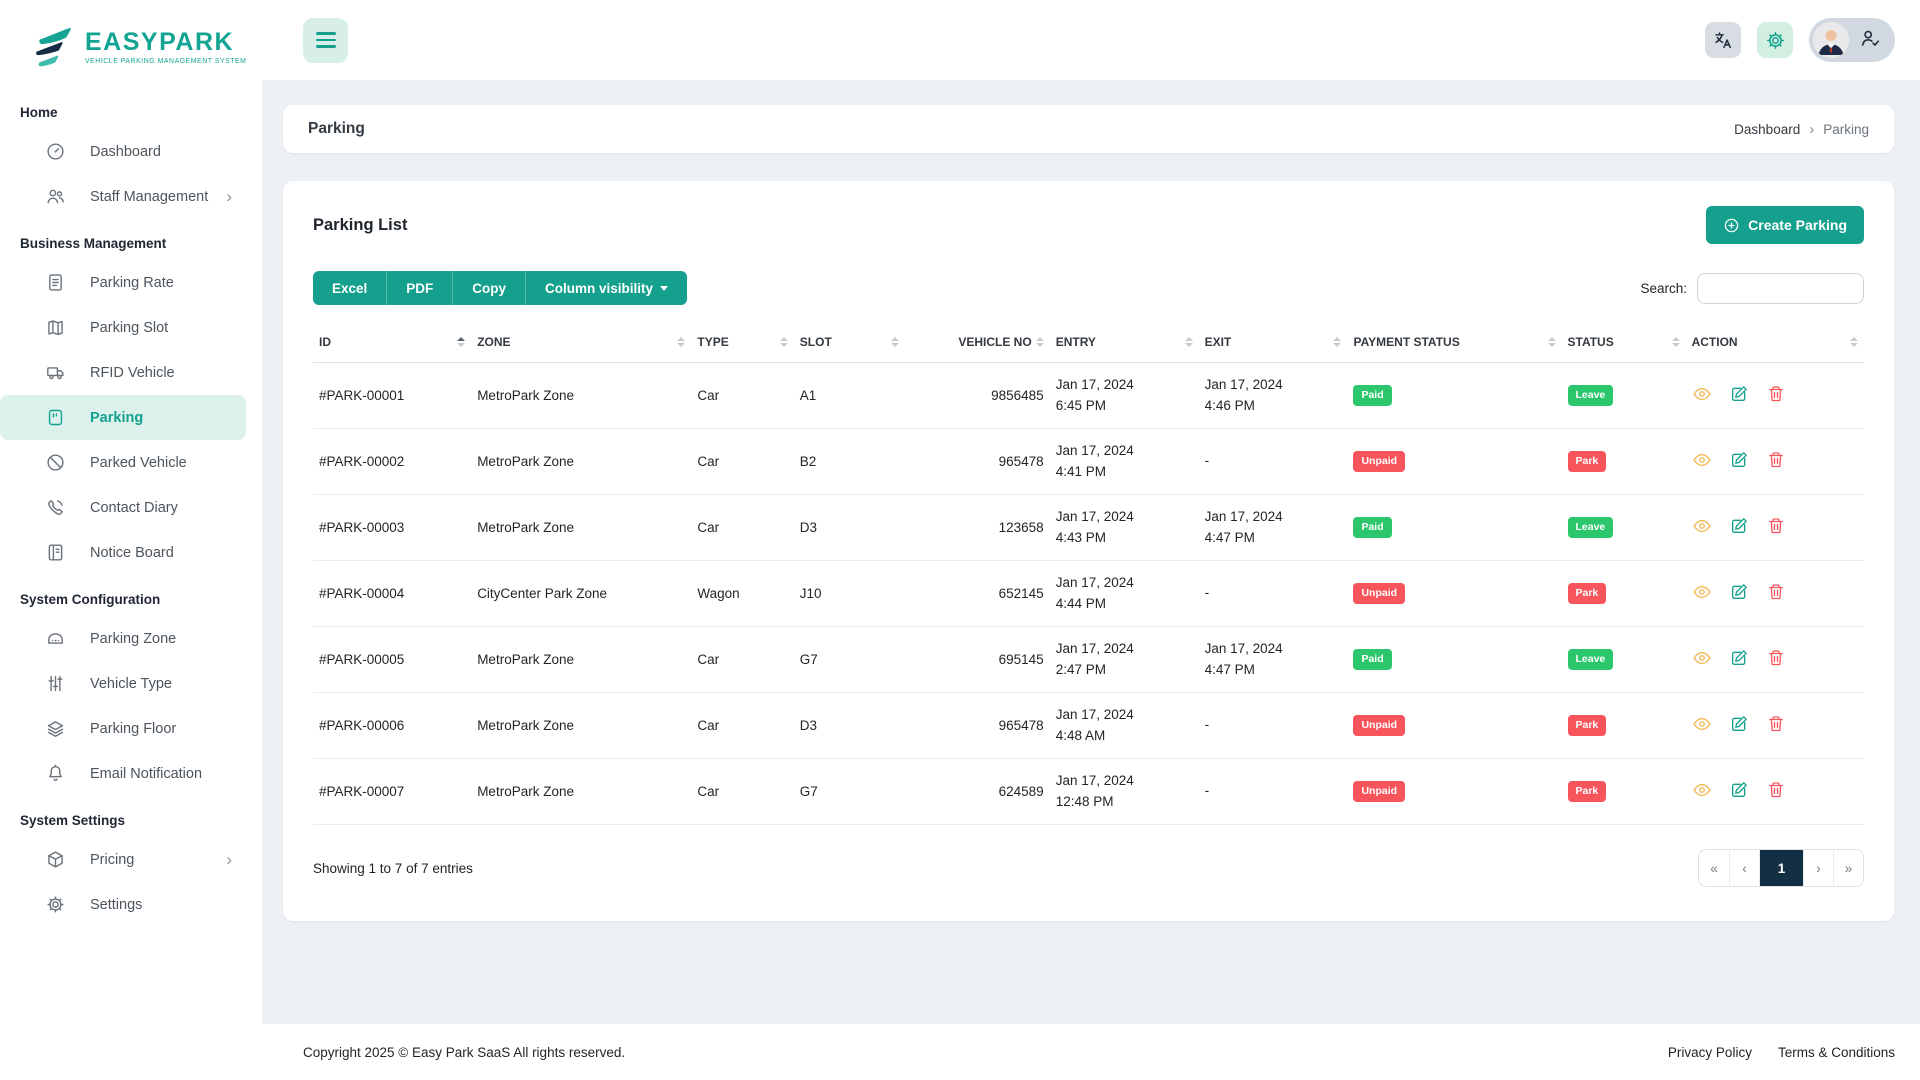 This screenshot has width=1920, height=1080. I want to click on pagination: «‹ 1 ›», so click(1781, 868).